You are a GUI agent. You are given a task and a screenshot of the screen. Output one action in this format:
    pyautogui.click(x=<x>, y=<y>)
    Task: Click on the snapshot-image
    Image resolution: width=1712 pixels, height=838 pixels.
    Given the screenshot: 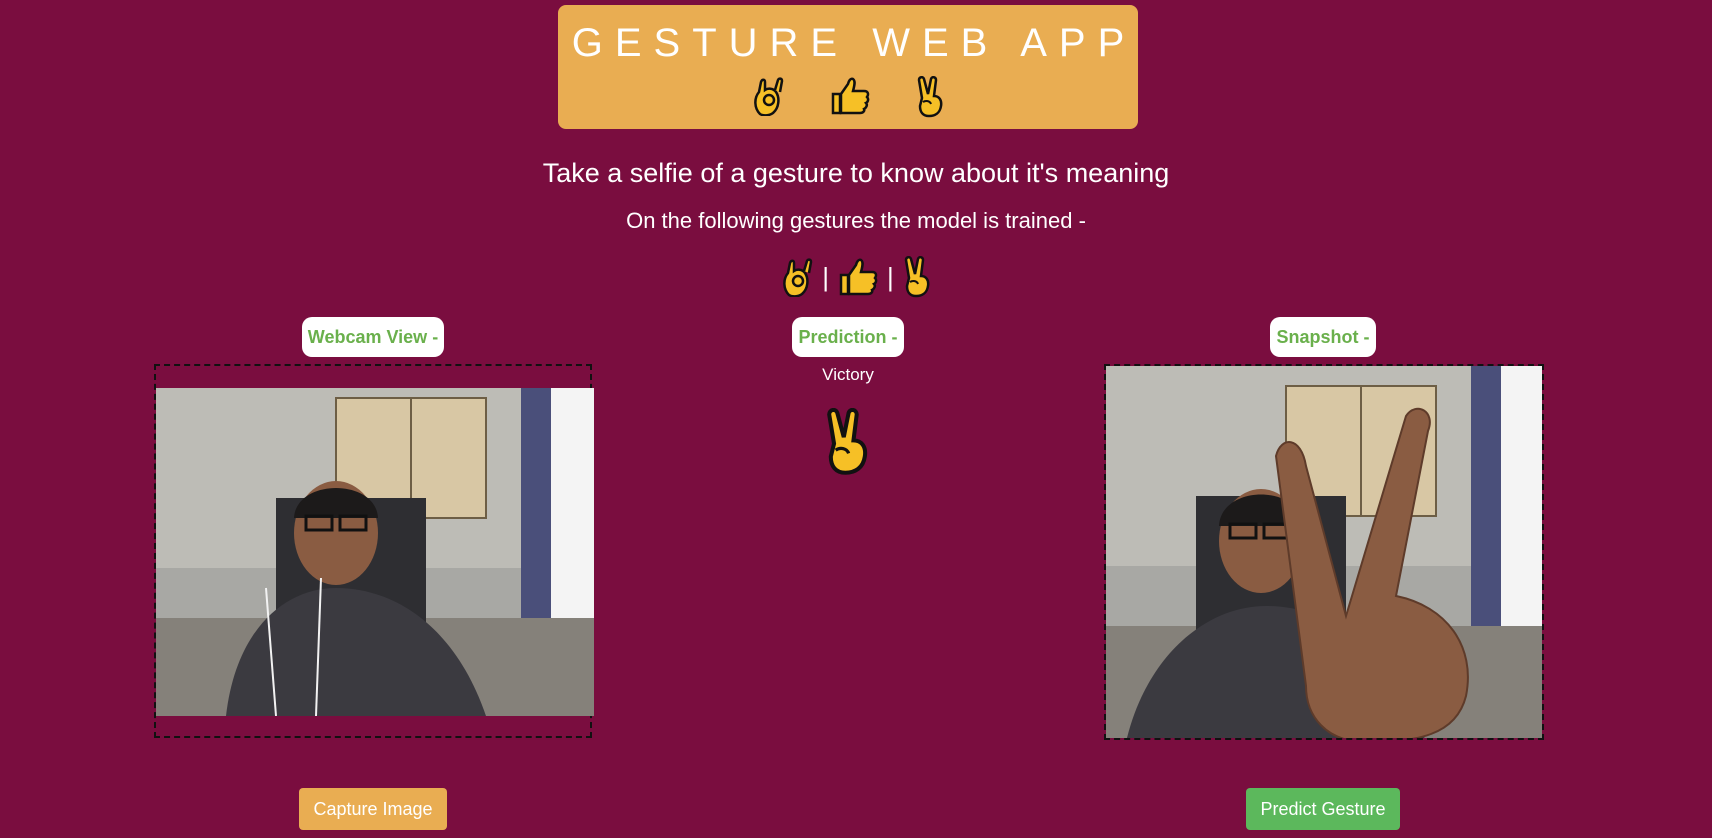 What is the action you would take?
    pyautogui.click(x=1324, y=552)
    